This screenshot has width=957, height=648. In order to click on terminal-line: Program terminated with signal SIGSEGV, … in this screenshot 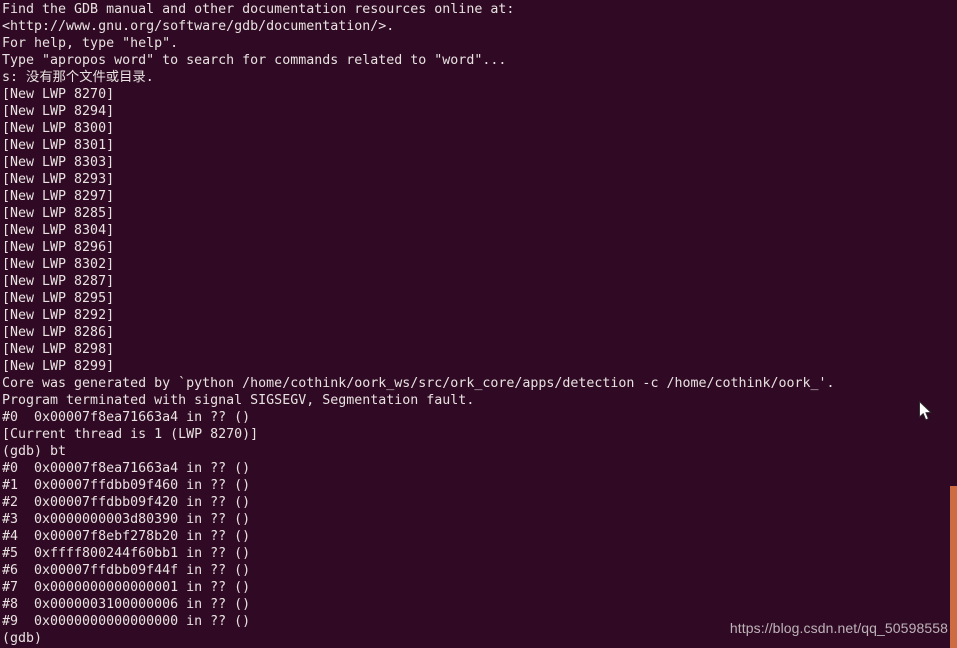, I will do `click(238, 400)`.